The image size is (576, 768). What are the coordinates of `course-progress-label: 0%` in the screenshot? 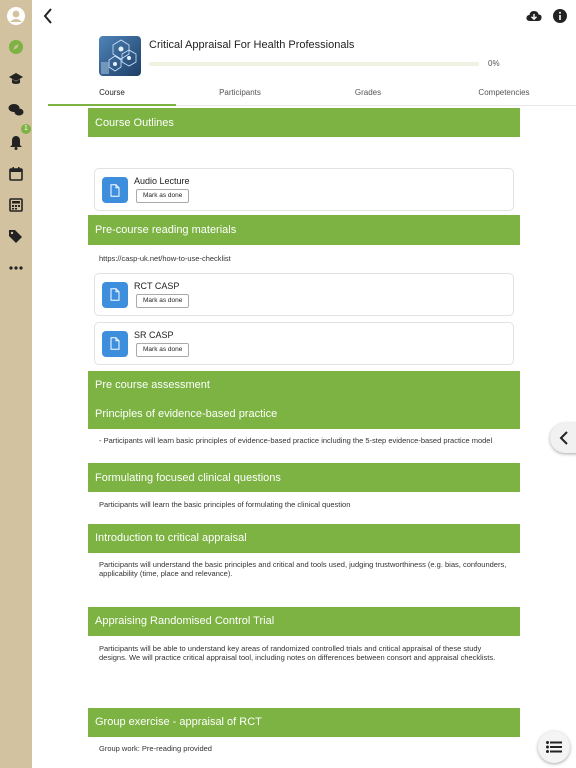 It's located at (494, 63).